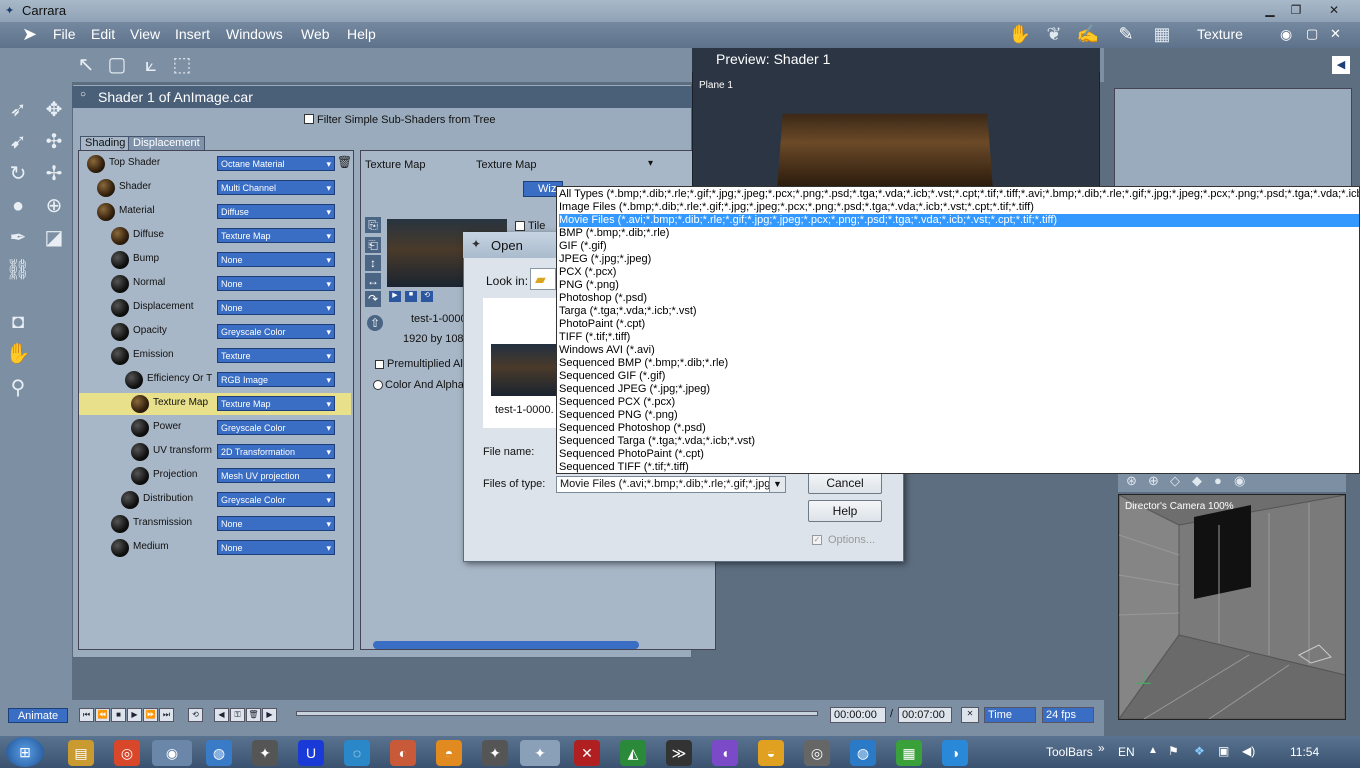 Image resolution: width=1360 pixels, height=768 pixels. I want to click on toolbars-label: ToolBars, so click(1069, 752).